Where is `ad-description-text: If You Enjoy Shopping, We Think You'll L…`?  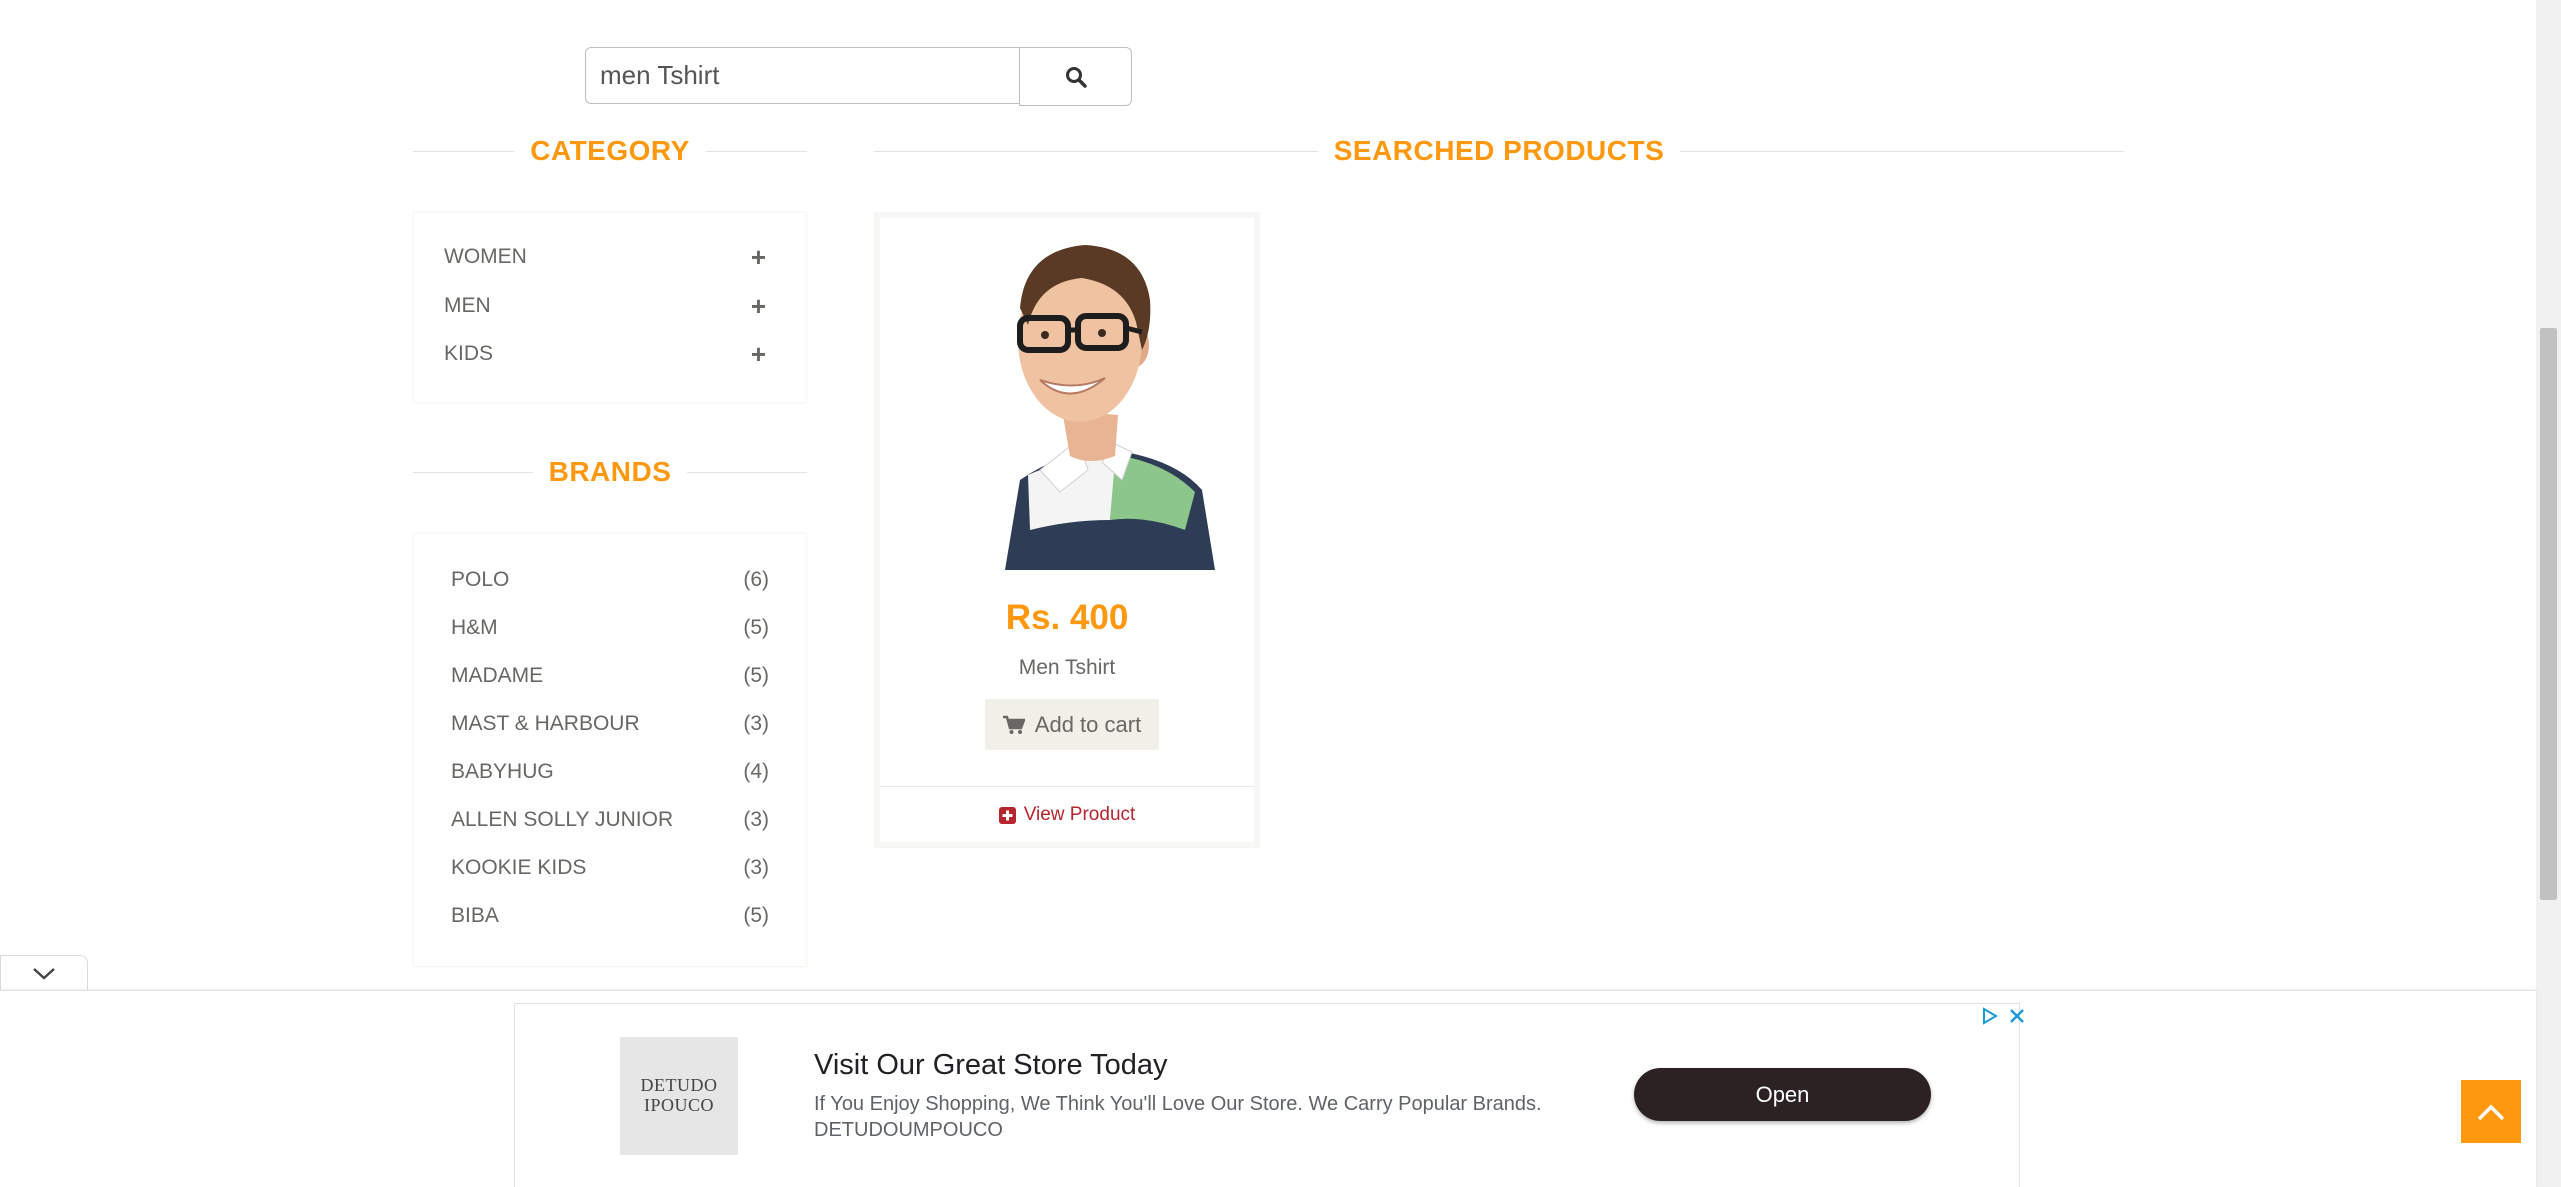
ad-description-text: If You Enjoy Shopping, We Think You'll L… is located at coordinates (1178, 1104).